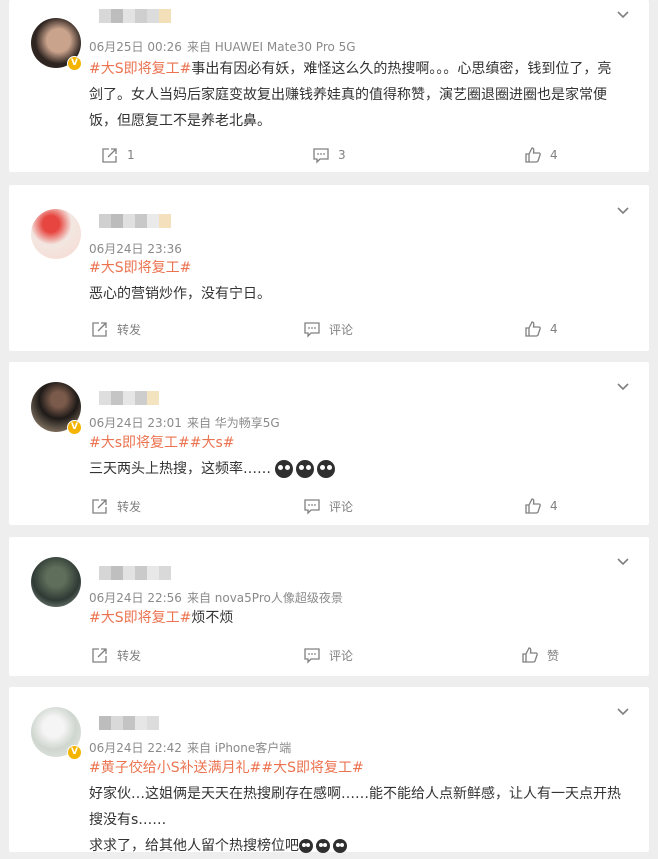 The width and height of the screenshot is (658, 859). What do you see at coordinates (139, 443) in the screenshot?
I see `hashtag-link: #大s即将复工#` at bounding box center [139, 443].